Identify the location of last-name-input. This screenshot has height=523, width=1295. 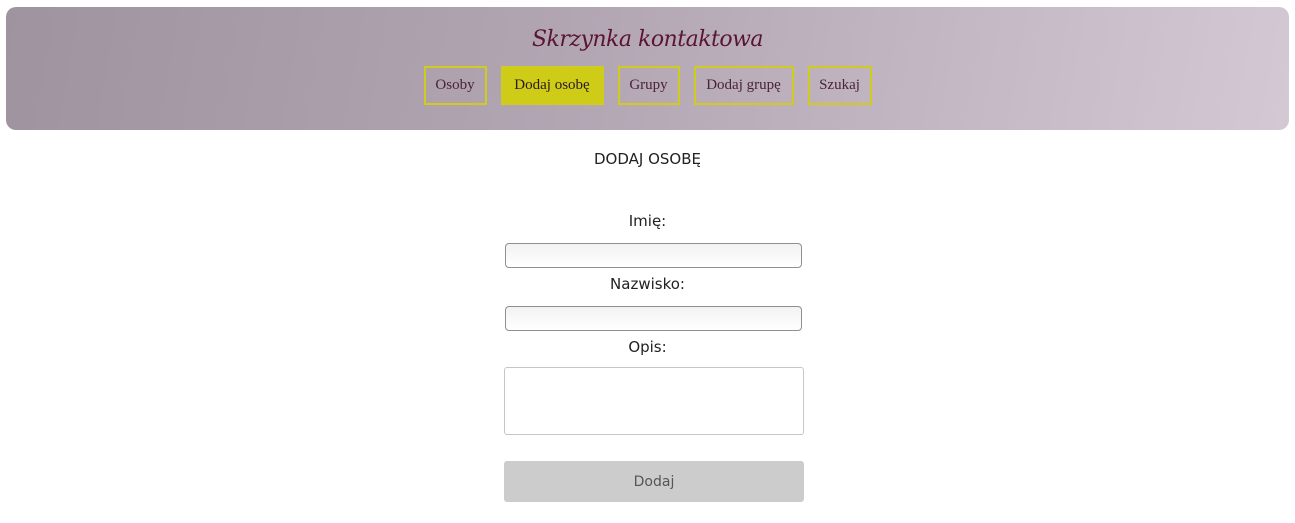
(653, 318).